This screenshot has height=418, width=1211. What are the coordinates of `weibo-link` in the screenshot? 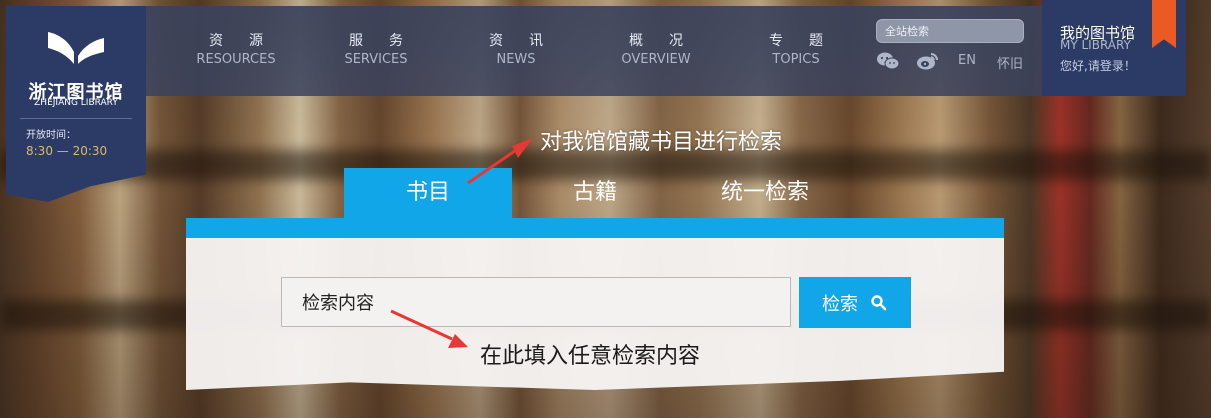 It's located at (928, 61).